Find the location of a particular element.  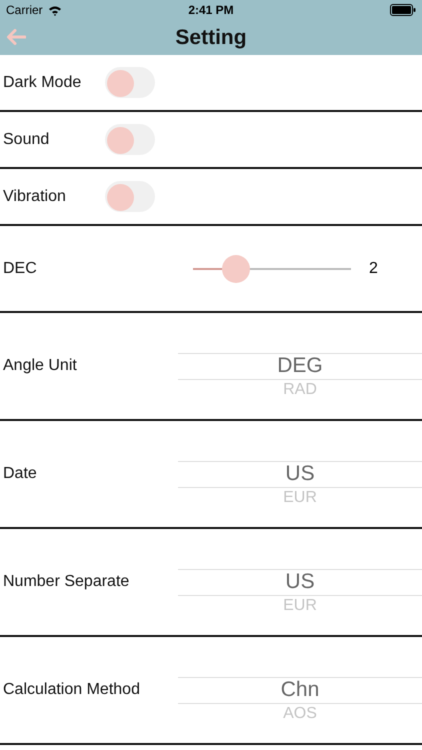

setting-label: Angle Unit is located at coordinates (39, 366).